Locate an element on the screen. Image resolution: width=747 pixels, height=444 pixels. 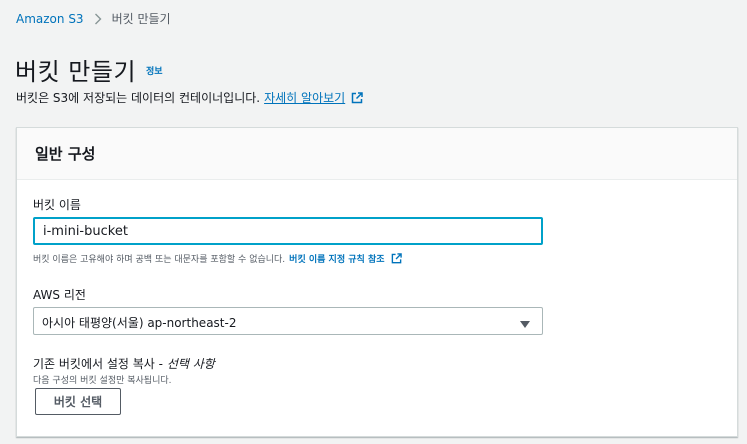
caret-down-icon is located at coordinates (525, 325).